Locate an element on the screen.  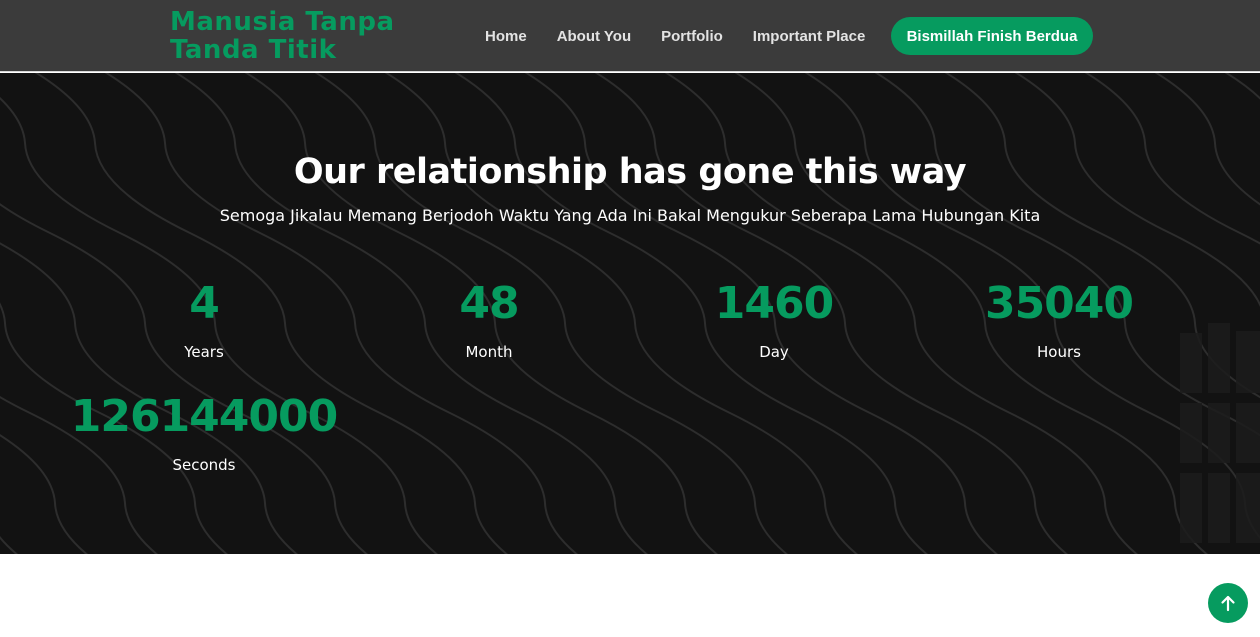
nav-link-about-you: About You is located at coordinates (594, 36).